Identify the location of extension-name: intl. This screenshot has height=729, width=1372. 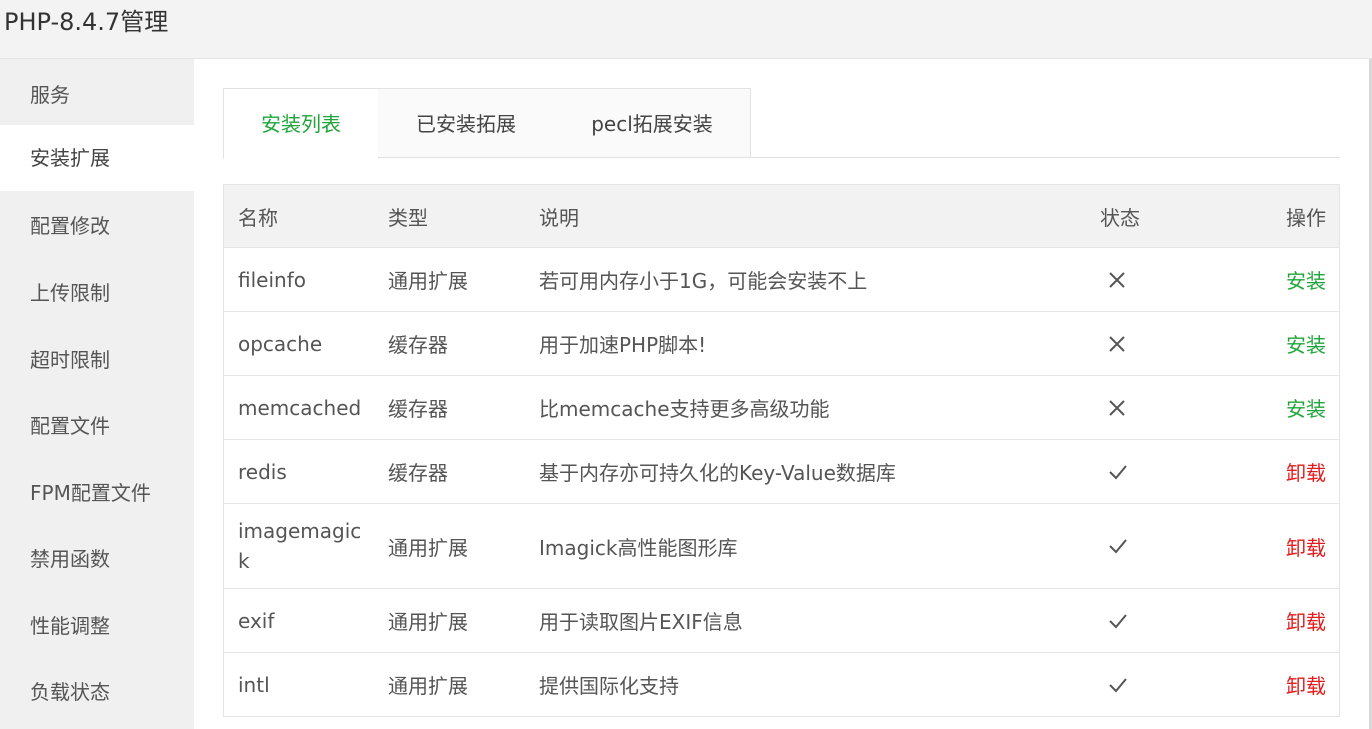
(303, 684).